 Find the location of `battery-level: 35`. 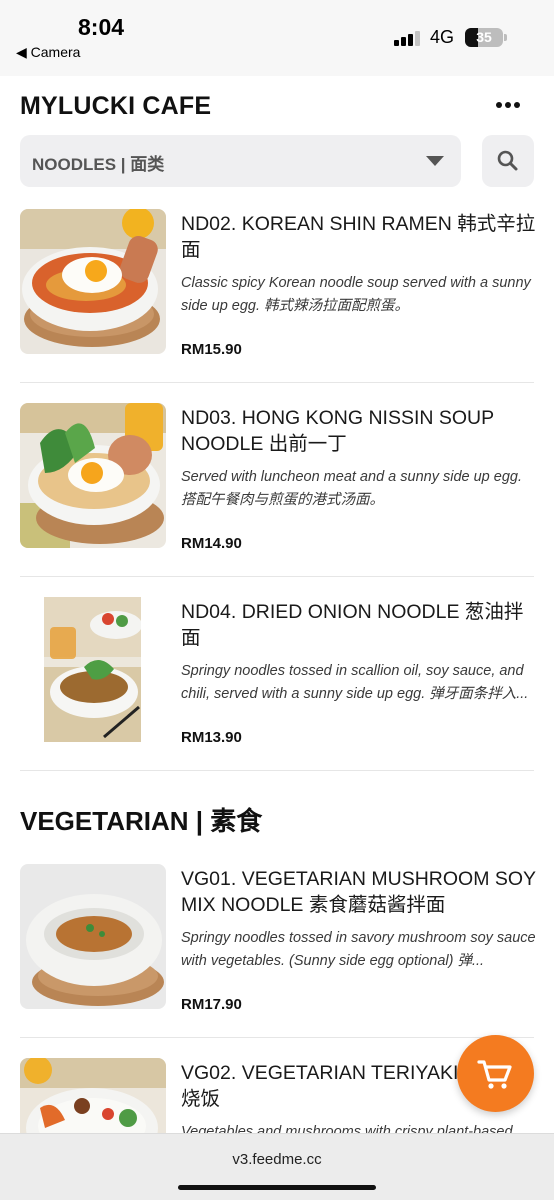

battery-level: 35 is located at coordinates (484, 37).